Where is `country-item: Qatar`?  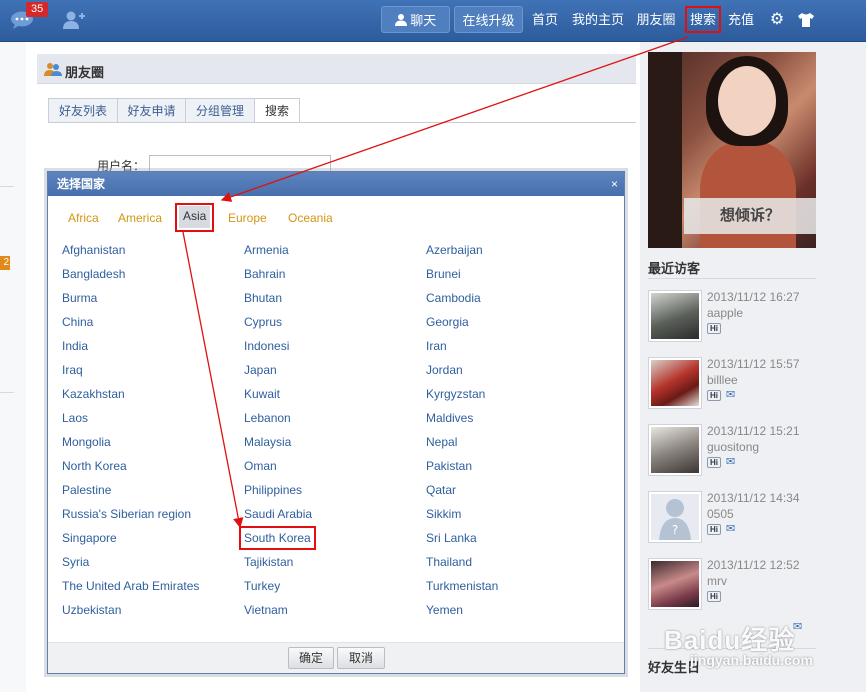 country-item: Qatar is located at coordinates (441, 490).